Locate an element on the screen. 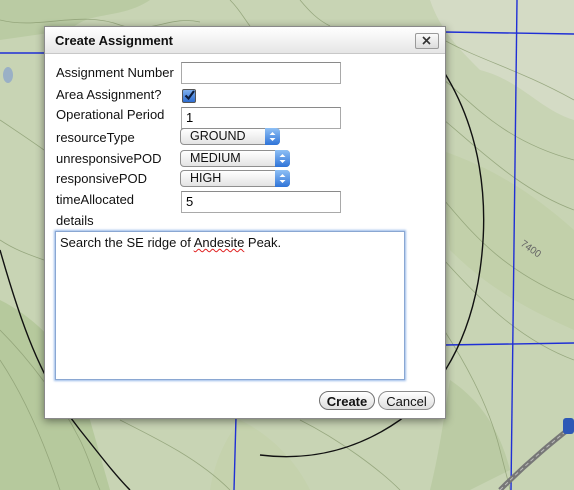  unresponsive-pod-label: unresponsivePOD is located at coordinates (109, 158).